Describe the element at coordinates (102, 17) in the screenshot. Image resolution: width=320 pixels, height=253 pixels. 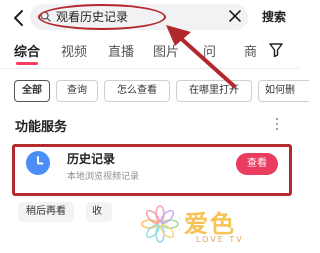
I see `annotation-ellipse` at that location.